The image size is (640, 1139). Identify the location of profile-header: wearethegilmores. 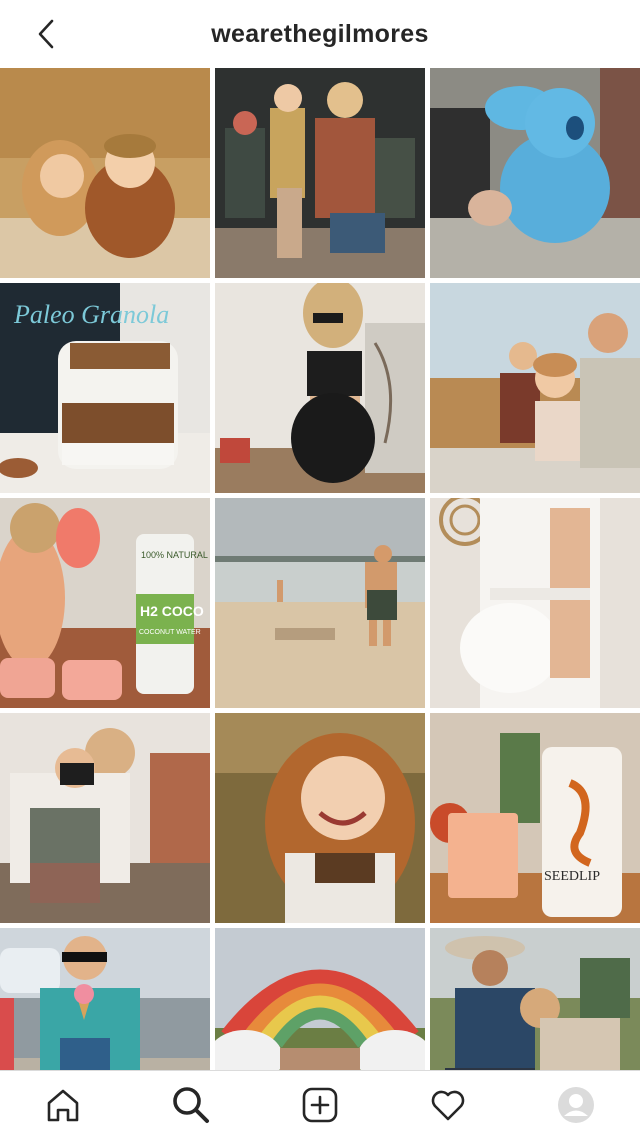
(320, 34).